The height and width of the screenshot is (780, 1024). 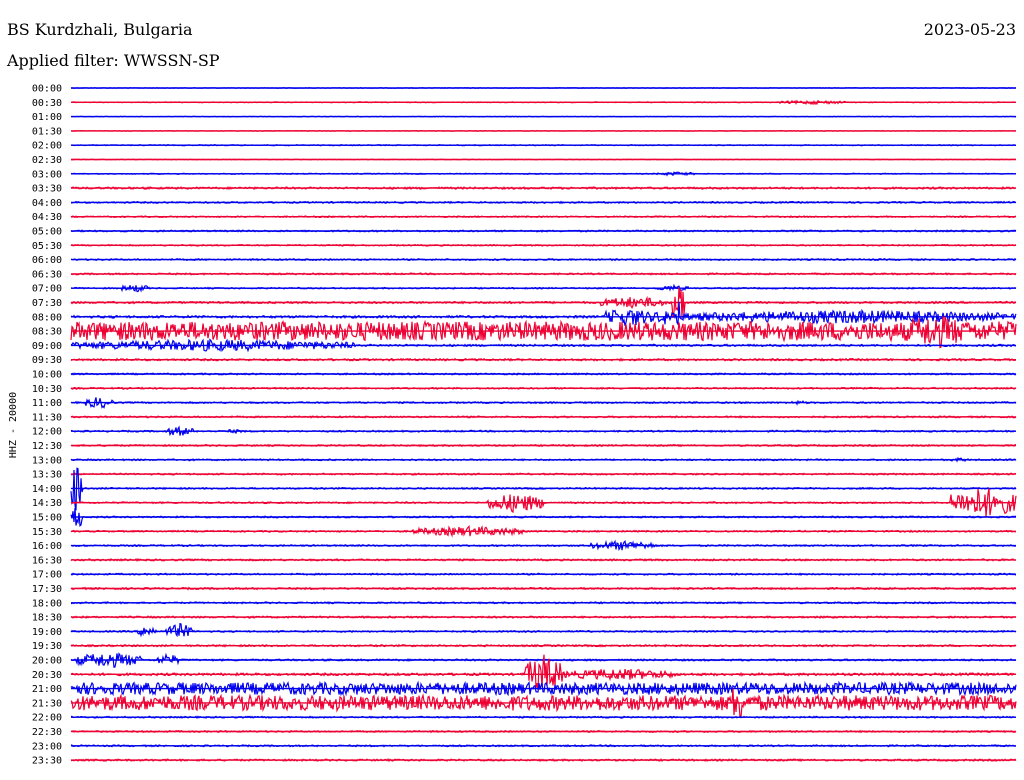 I want to click on time-tick-label: 21:30, so click(x=47, y=703).